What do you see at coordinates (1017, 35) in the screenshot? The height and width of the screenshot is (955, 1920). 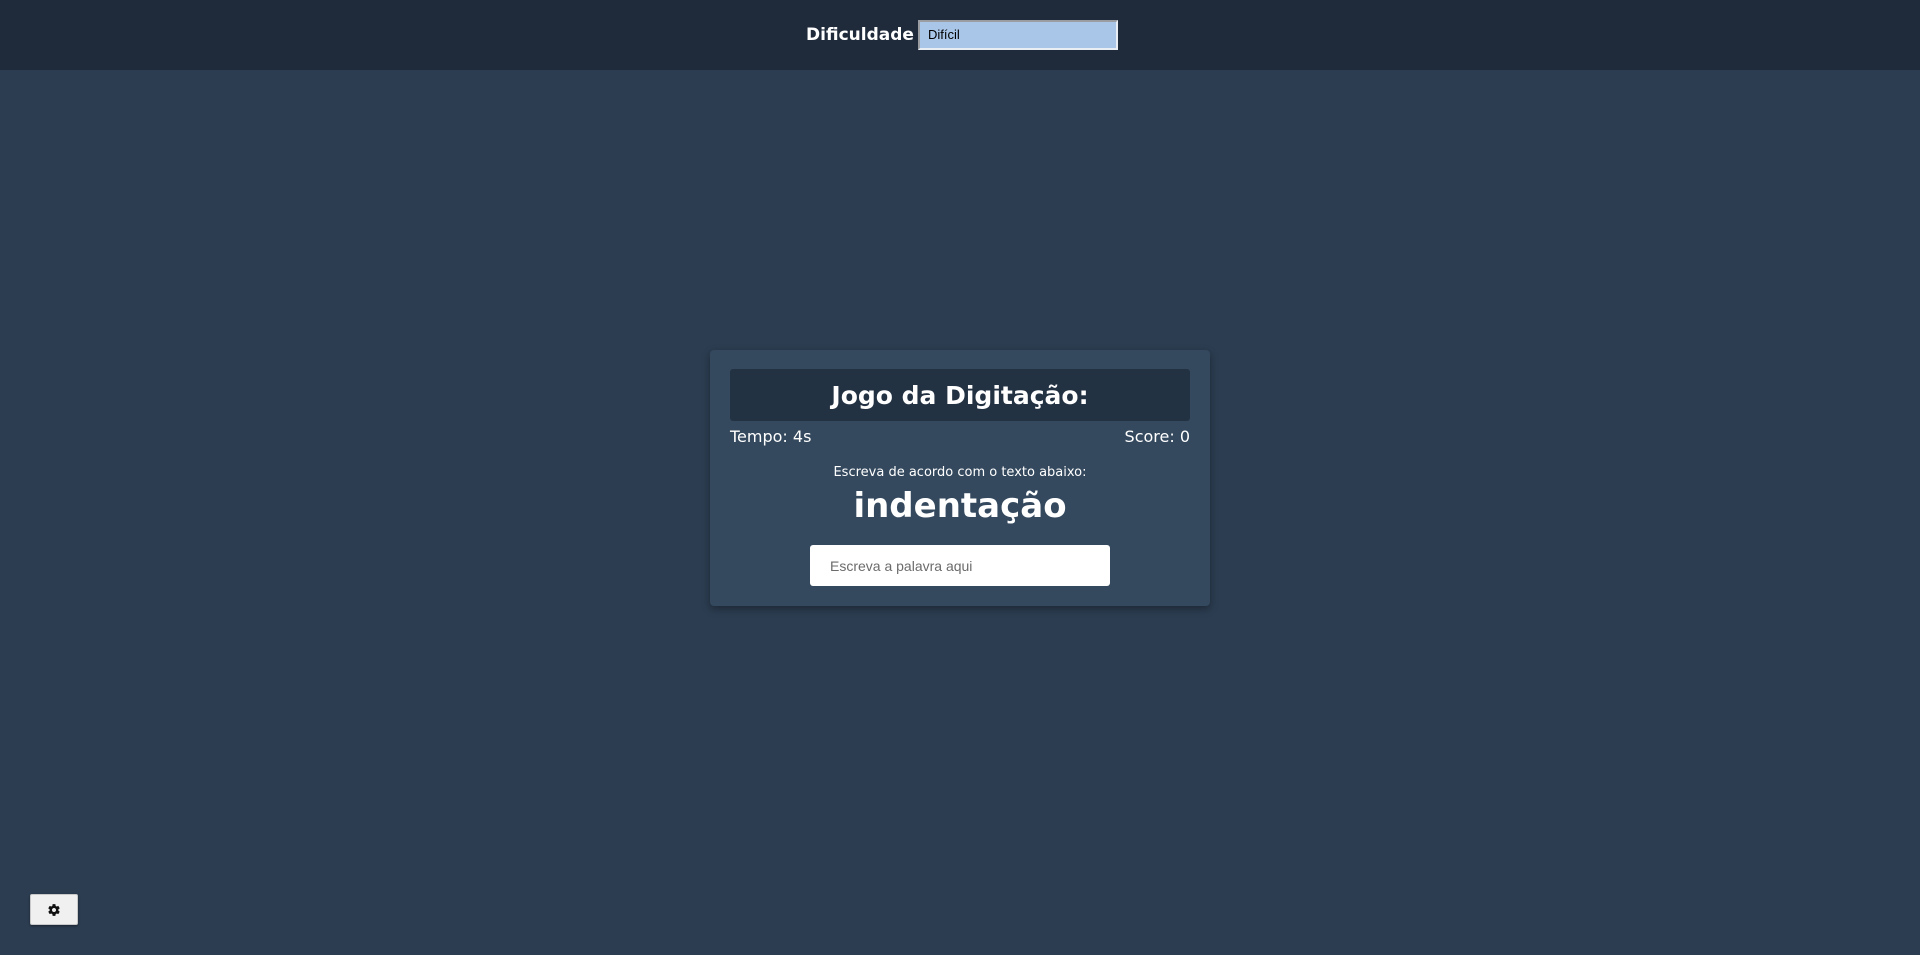 I see `difficulty-select: Difícil` at bounding box center [1017, 35].